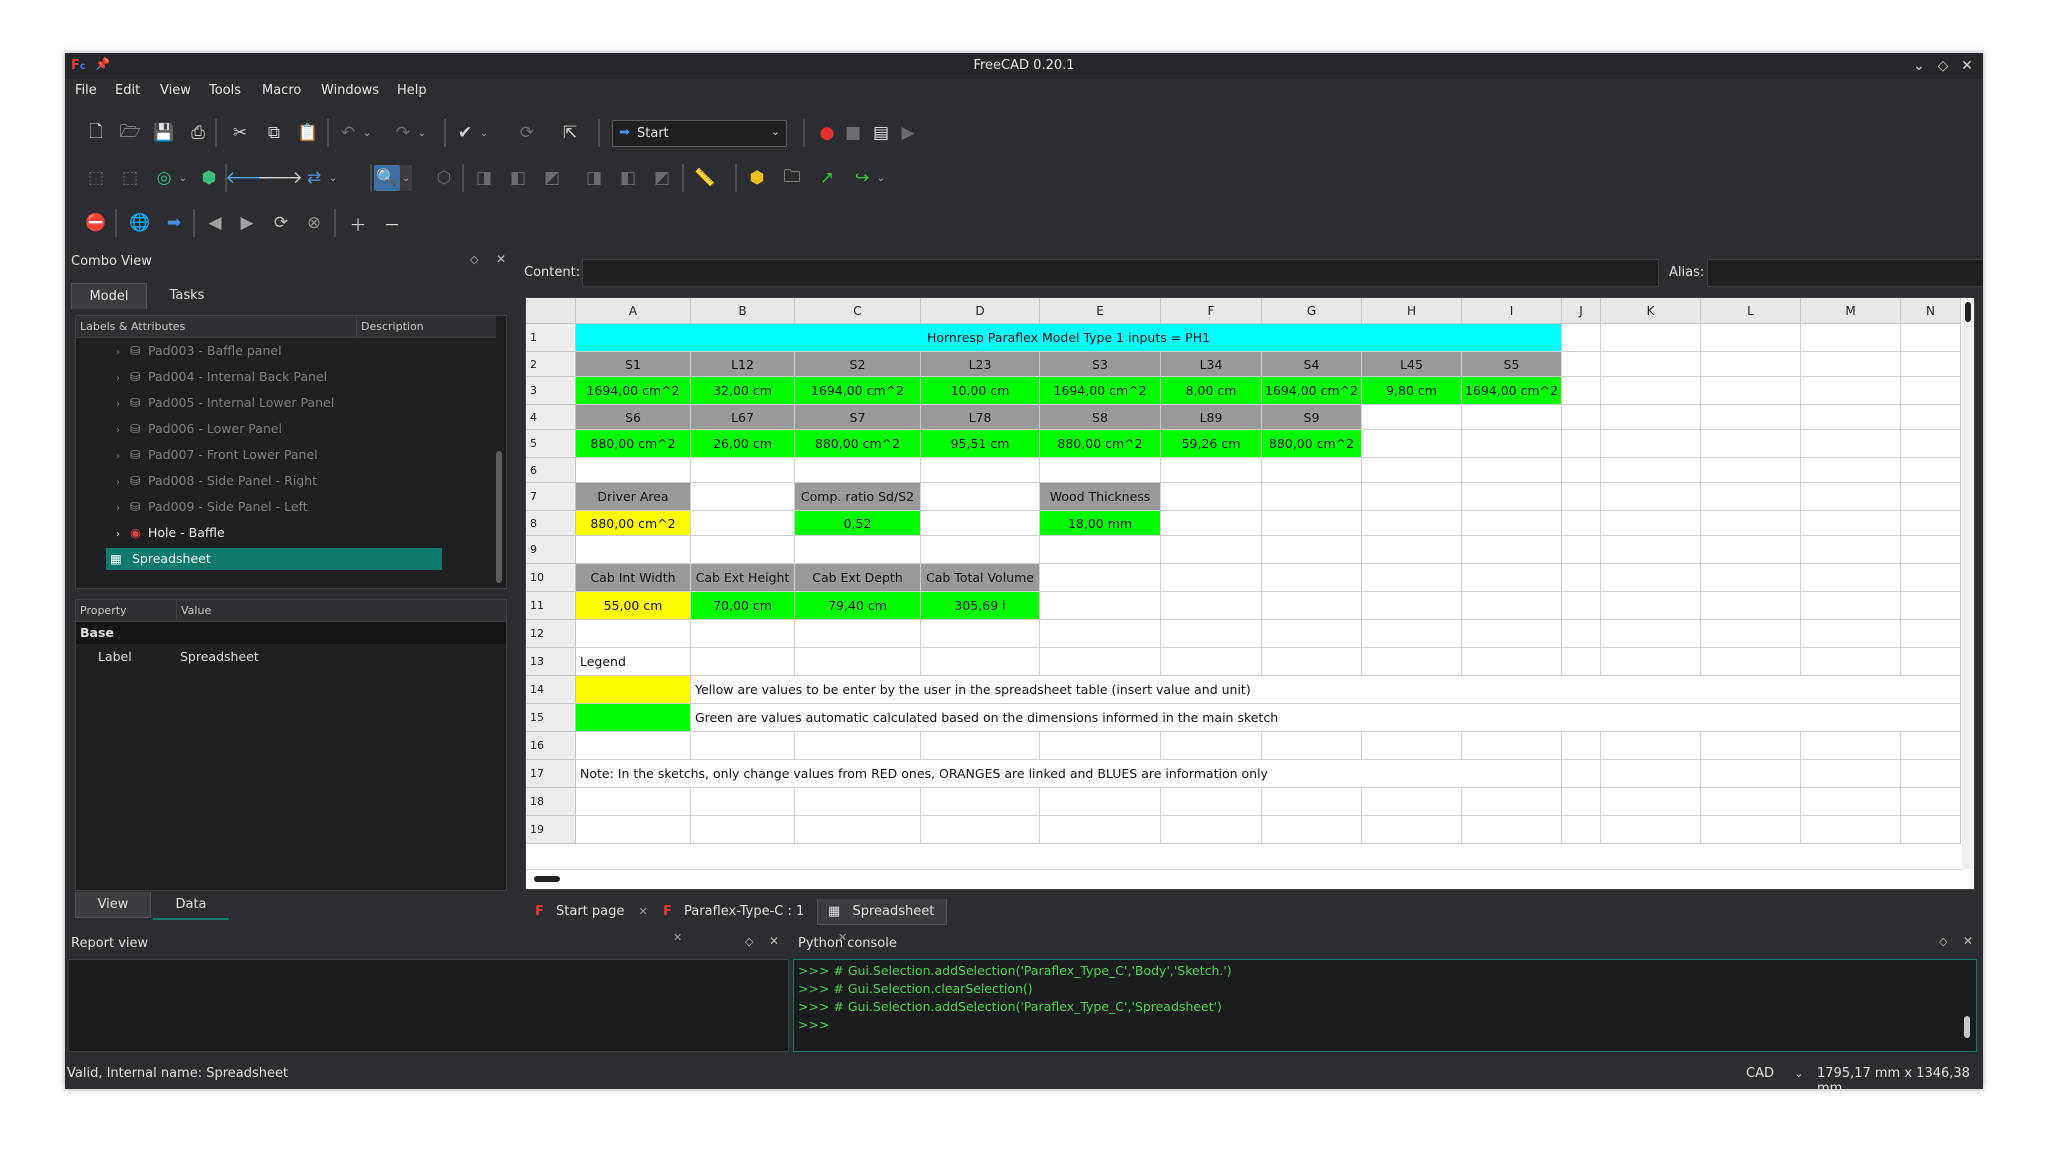 The width and height of the screenshot is (2048, 1165). What do you see at coordinates (314, 178) in the screenshot?
I see `sync-view-icon: ⇄` at bounding box center [314, 178].